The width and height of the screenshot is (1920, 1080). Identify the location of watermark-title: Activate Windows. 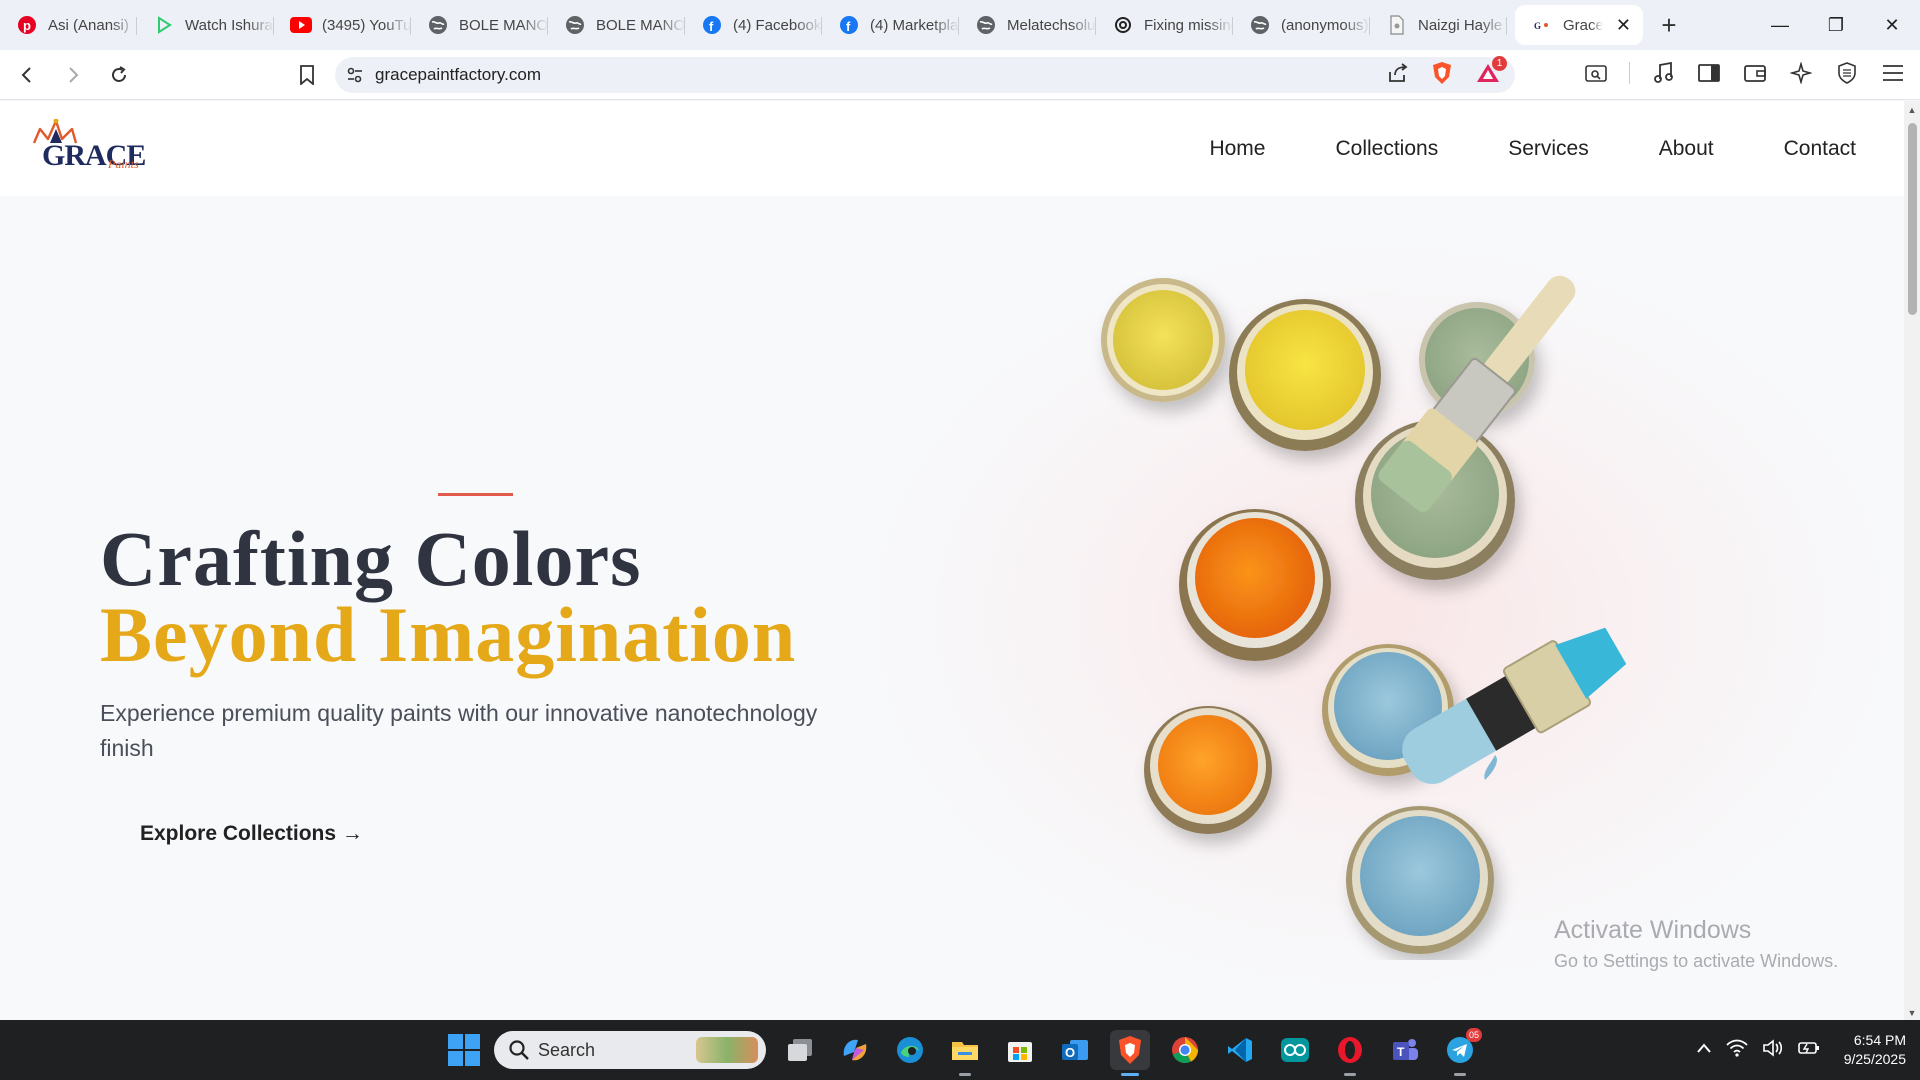
(1653, 930).